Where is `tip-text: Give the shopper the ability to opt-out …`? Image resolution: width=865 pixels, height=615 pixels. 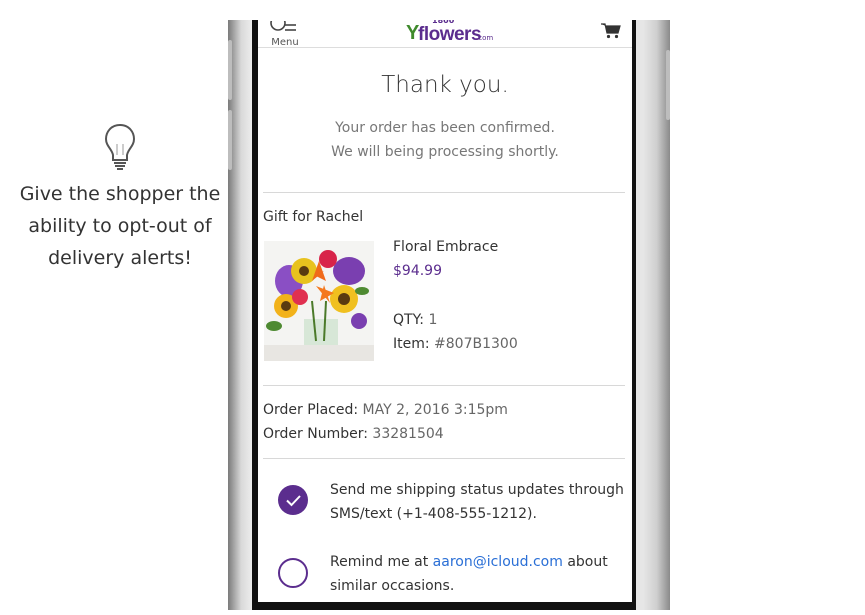
tip-text: Give the shopper the ability to opt-out … is located at coordinates (120, 226).